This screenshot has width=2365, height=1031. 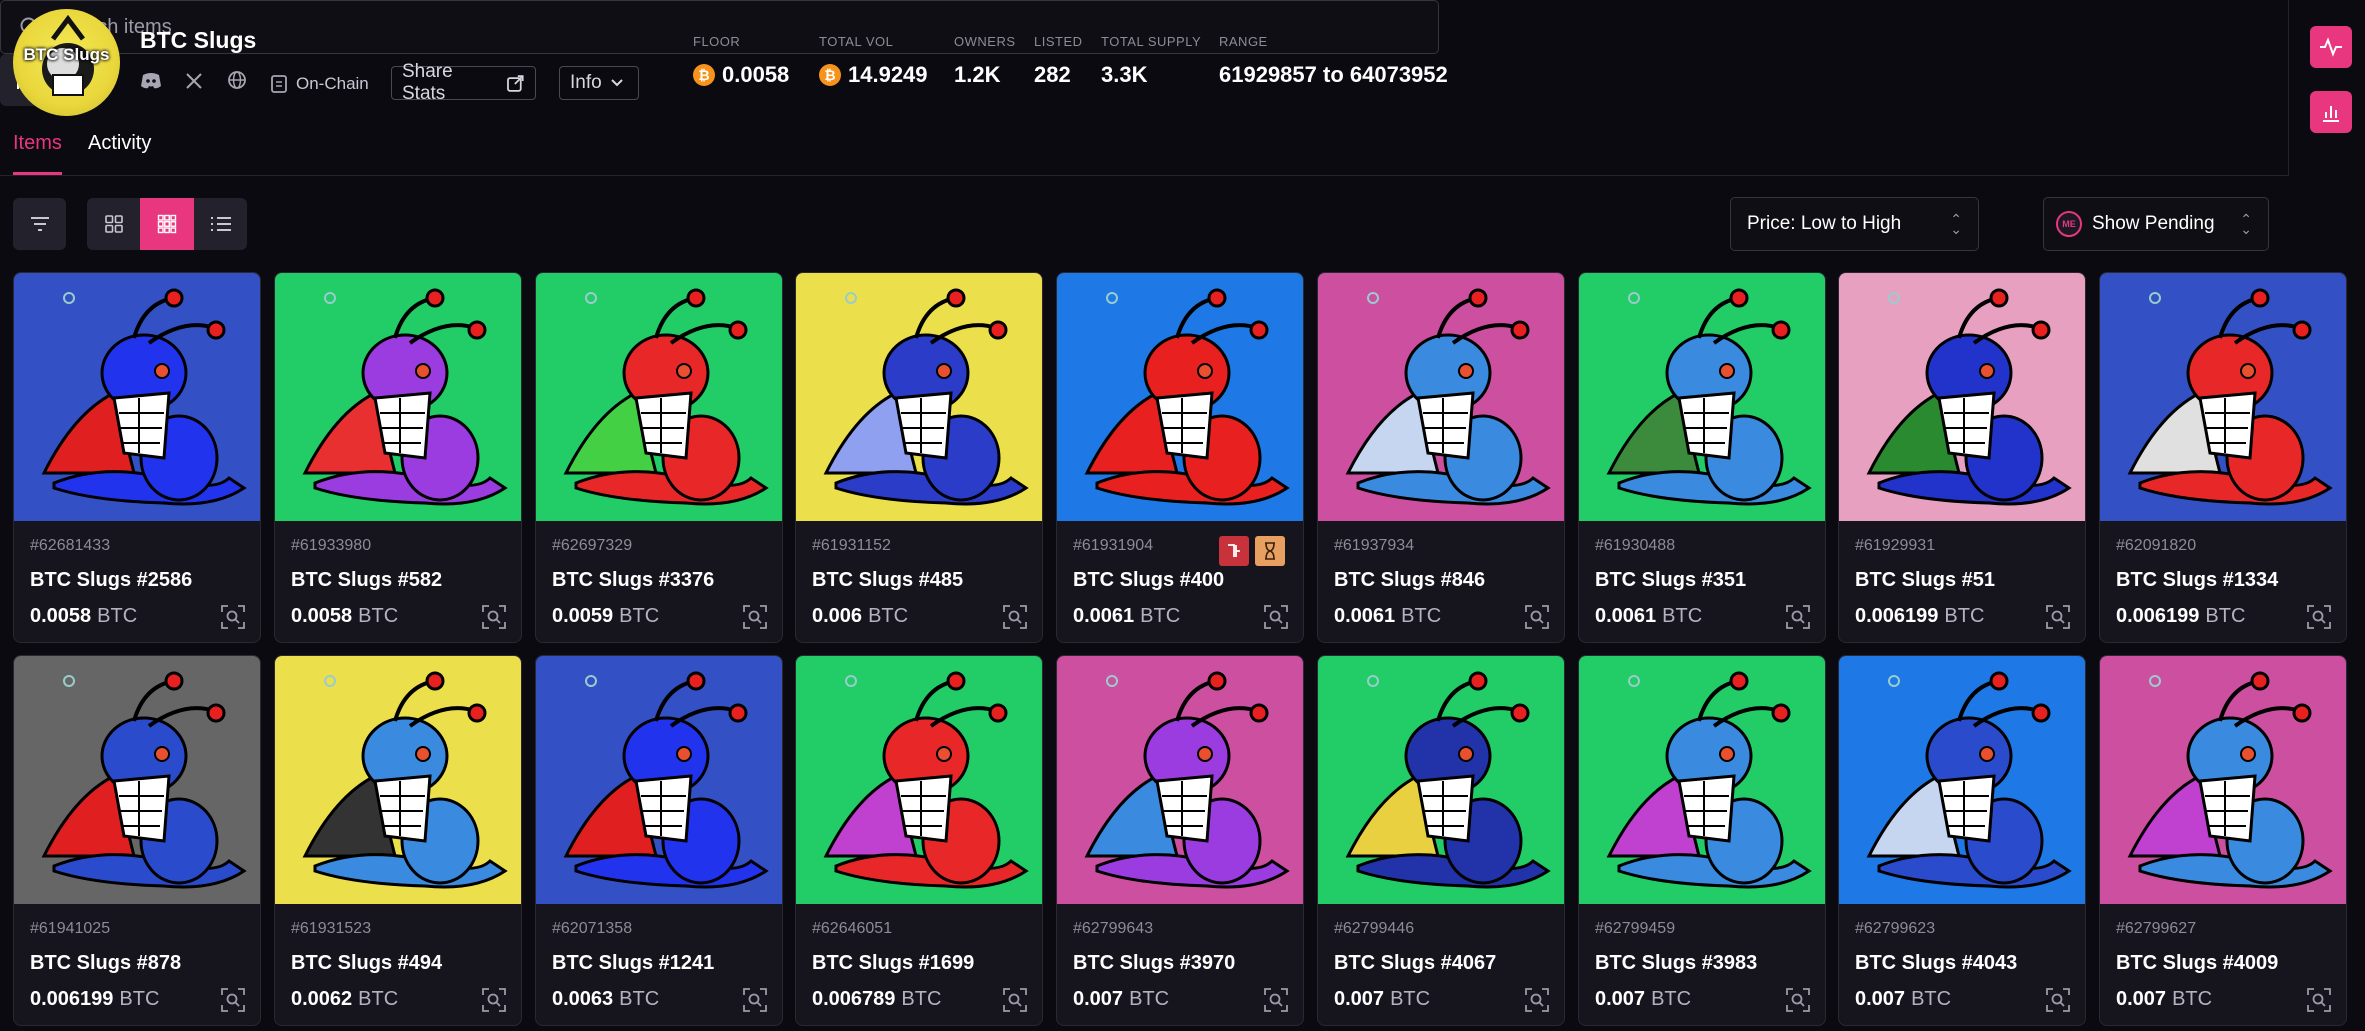 I want to click on large-grid-view-button, so click(x=113, y=224).